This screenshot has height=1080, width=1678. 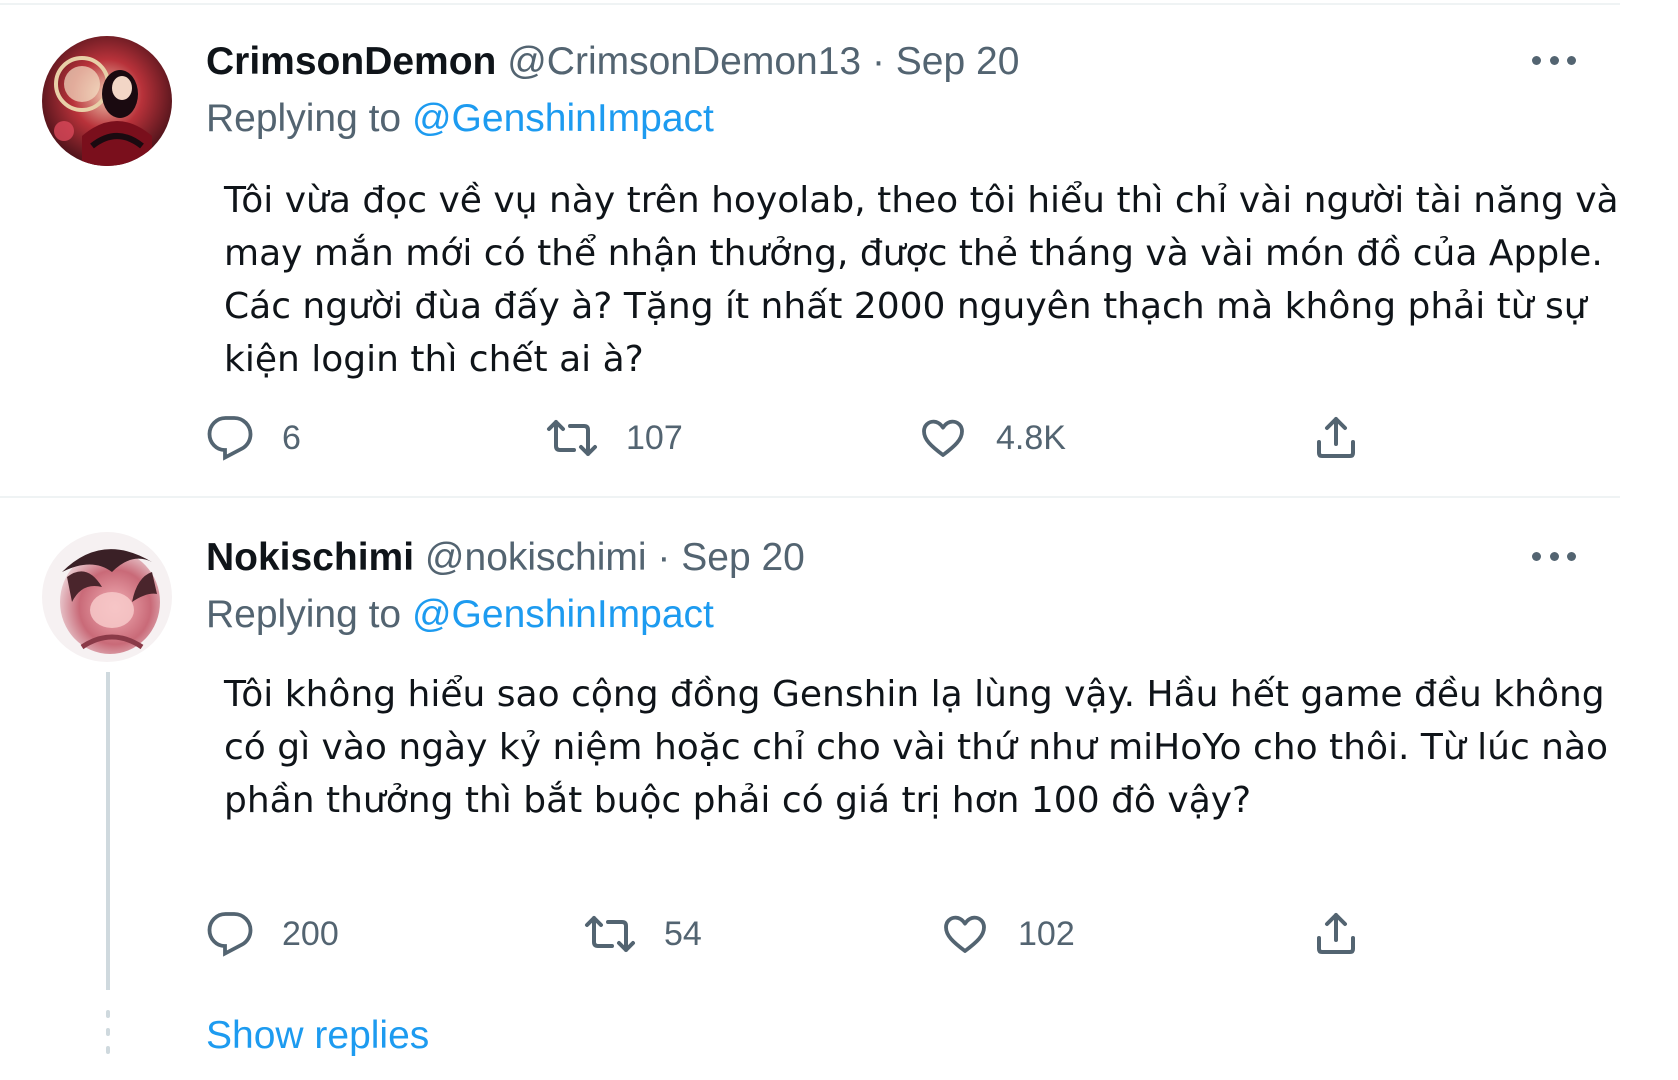 I want to click on display-name: Nokischimi, so click(x=310, y=557).